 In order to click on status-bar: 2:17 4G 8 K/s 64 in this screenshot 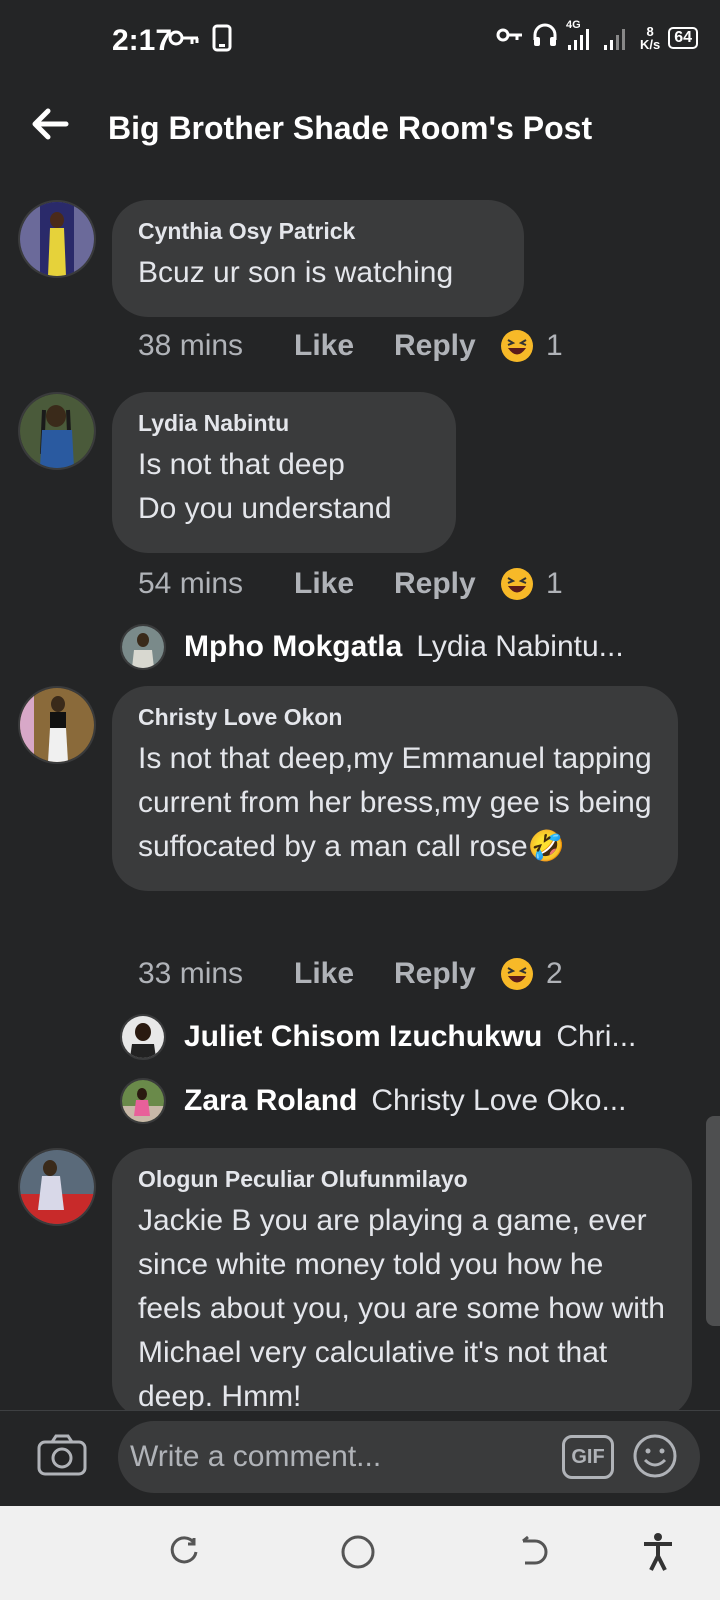, I will do `click(360, 40)`.